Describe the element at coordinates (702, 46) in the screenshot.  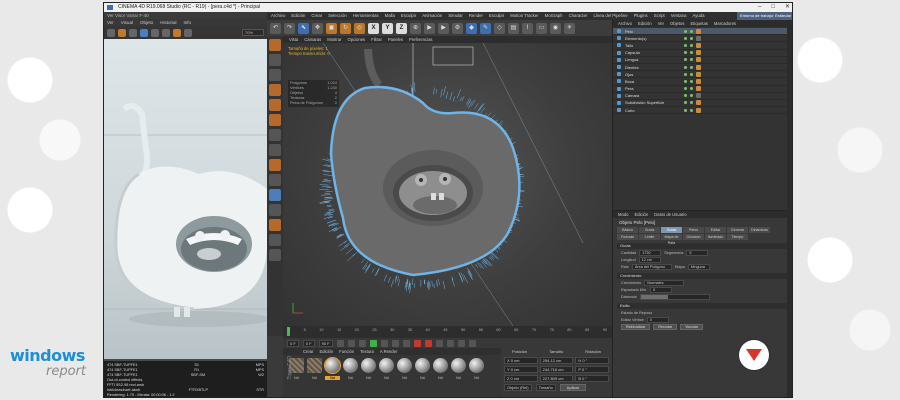
I see `object-row: Tallo` at that location.